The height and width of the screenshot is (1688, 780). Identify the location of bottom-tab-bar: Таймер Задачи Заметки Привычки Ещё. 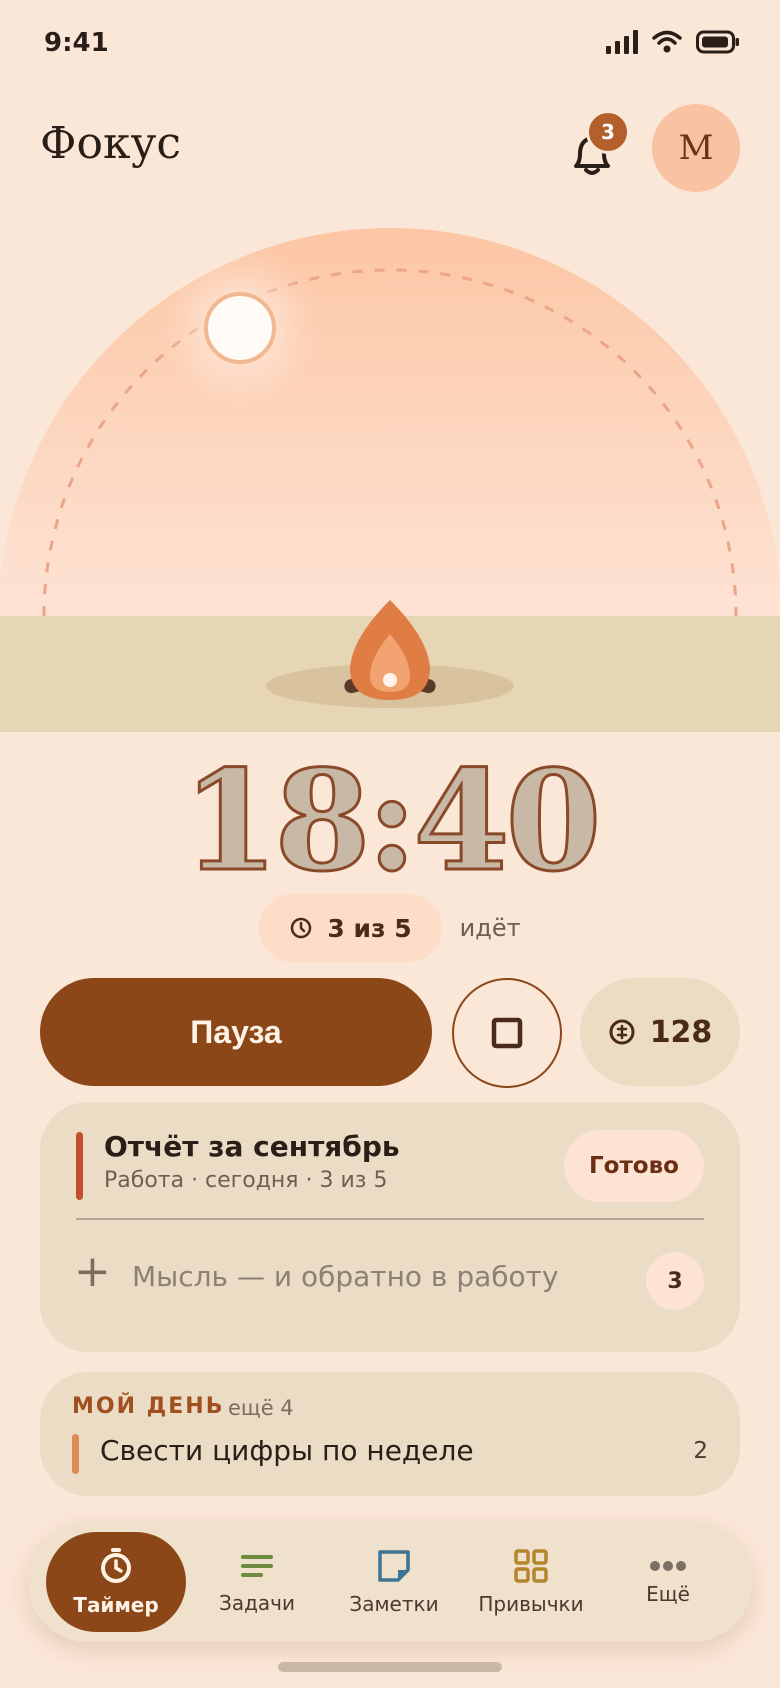
(390, 1582).